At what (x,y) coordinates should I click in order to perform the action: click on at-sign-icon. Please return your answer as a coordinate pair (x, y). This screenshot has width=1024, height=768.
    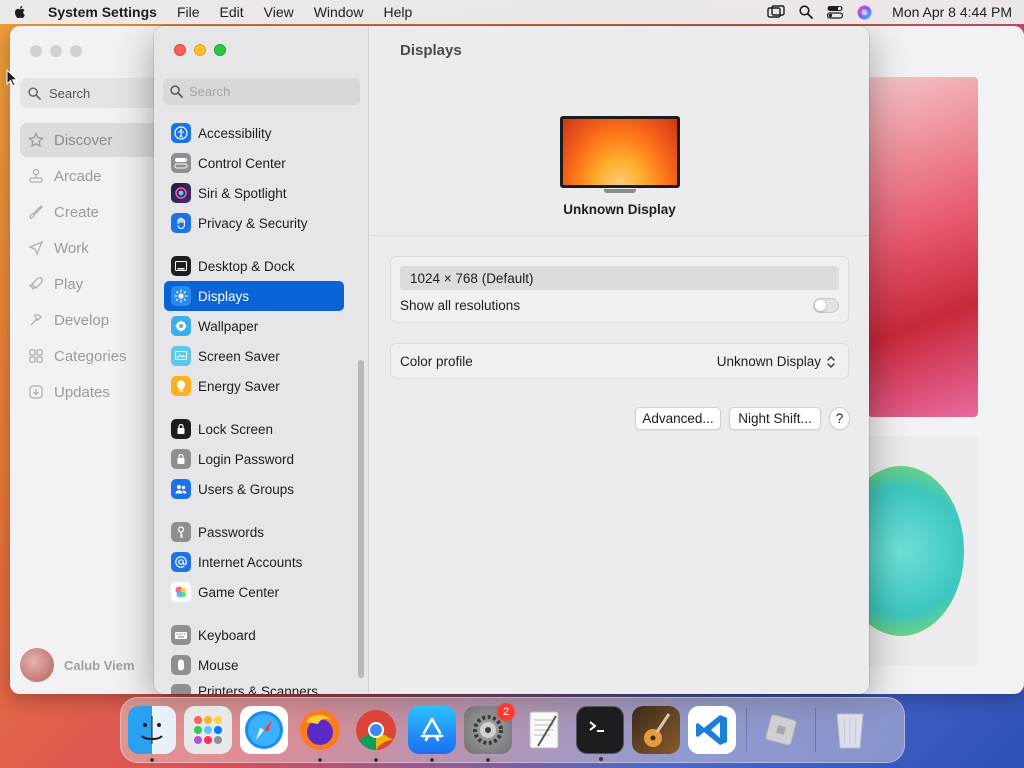
    Looking at the image, I should click on (181, 562).